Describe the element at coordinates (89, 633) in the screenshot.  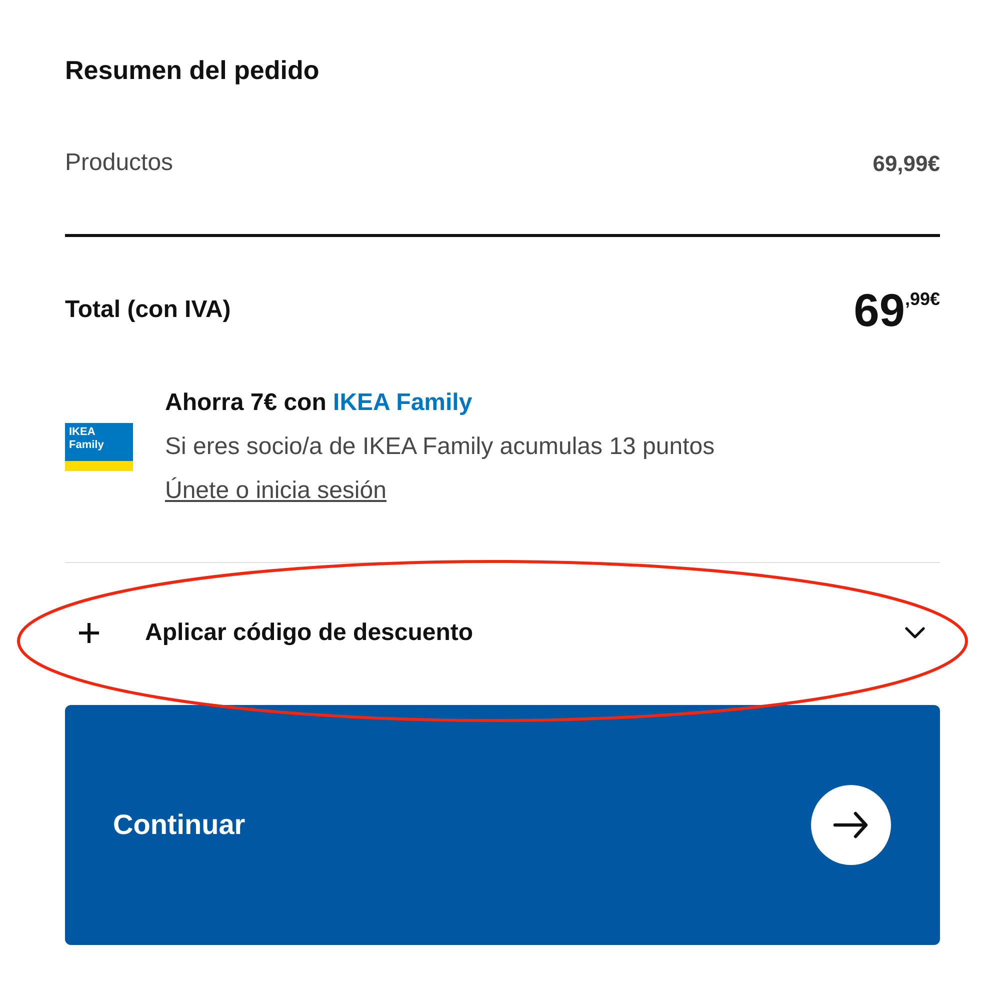
I see `plus-icon` at that location.